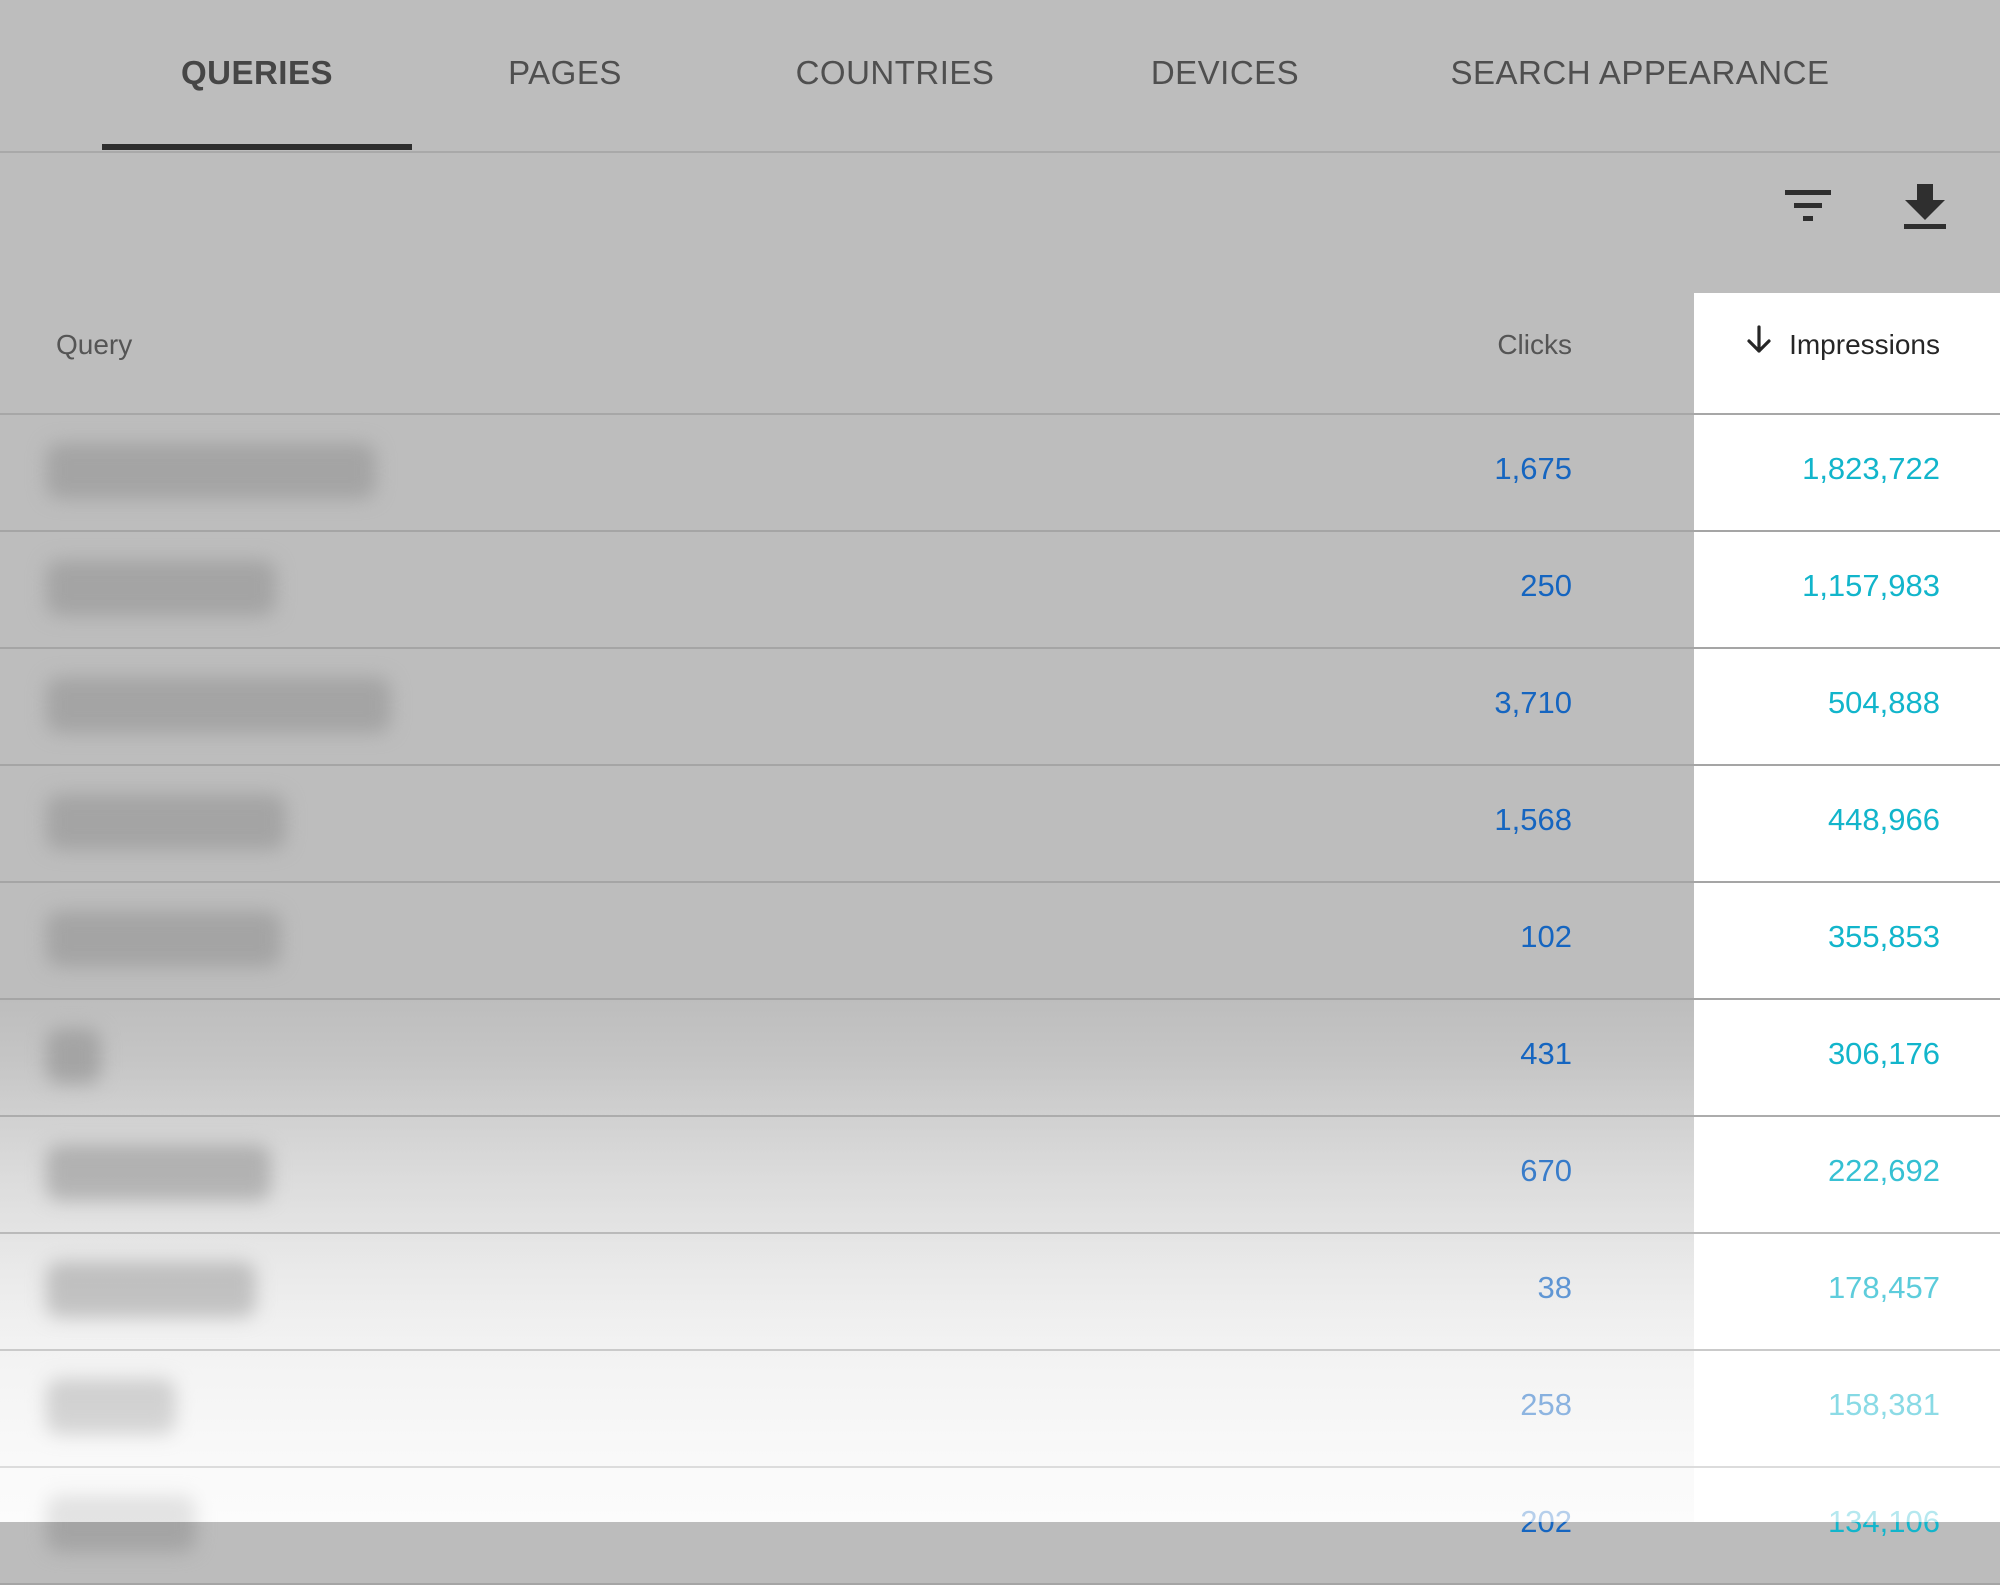 The width and height of the screenshot is (2000, 1585). I want to click on clicks-cell: 431, so click(1546, 1053).